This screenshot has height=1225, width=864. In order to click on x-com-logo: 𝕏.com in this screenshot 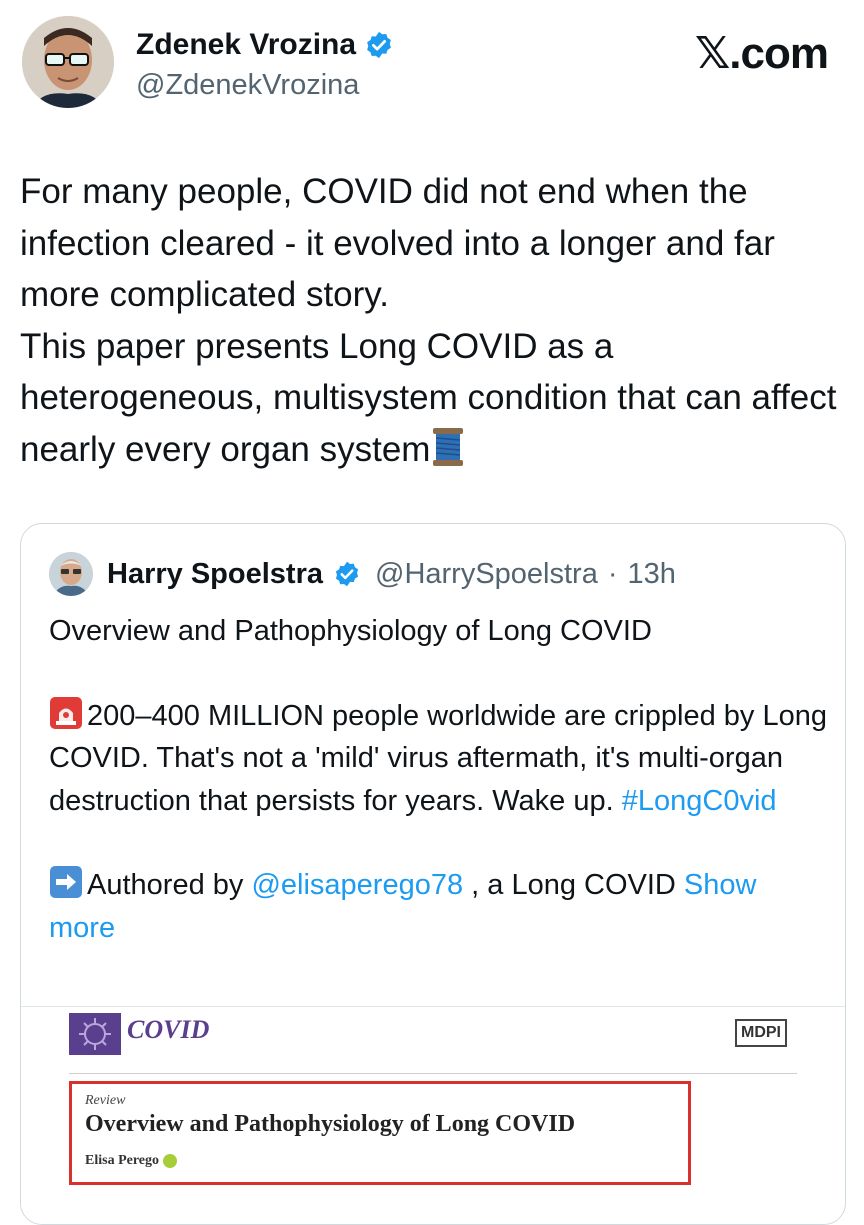, I will do `click(761, 53)`.